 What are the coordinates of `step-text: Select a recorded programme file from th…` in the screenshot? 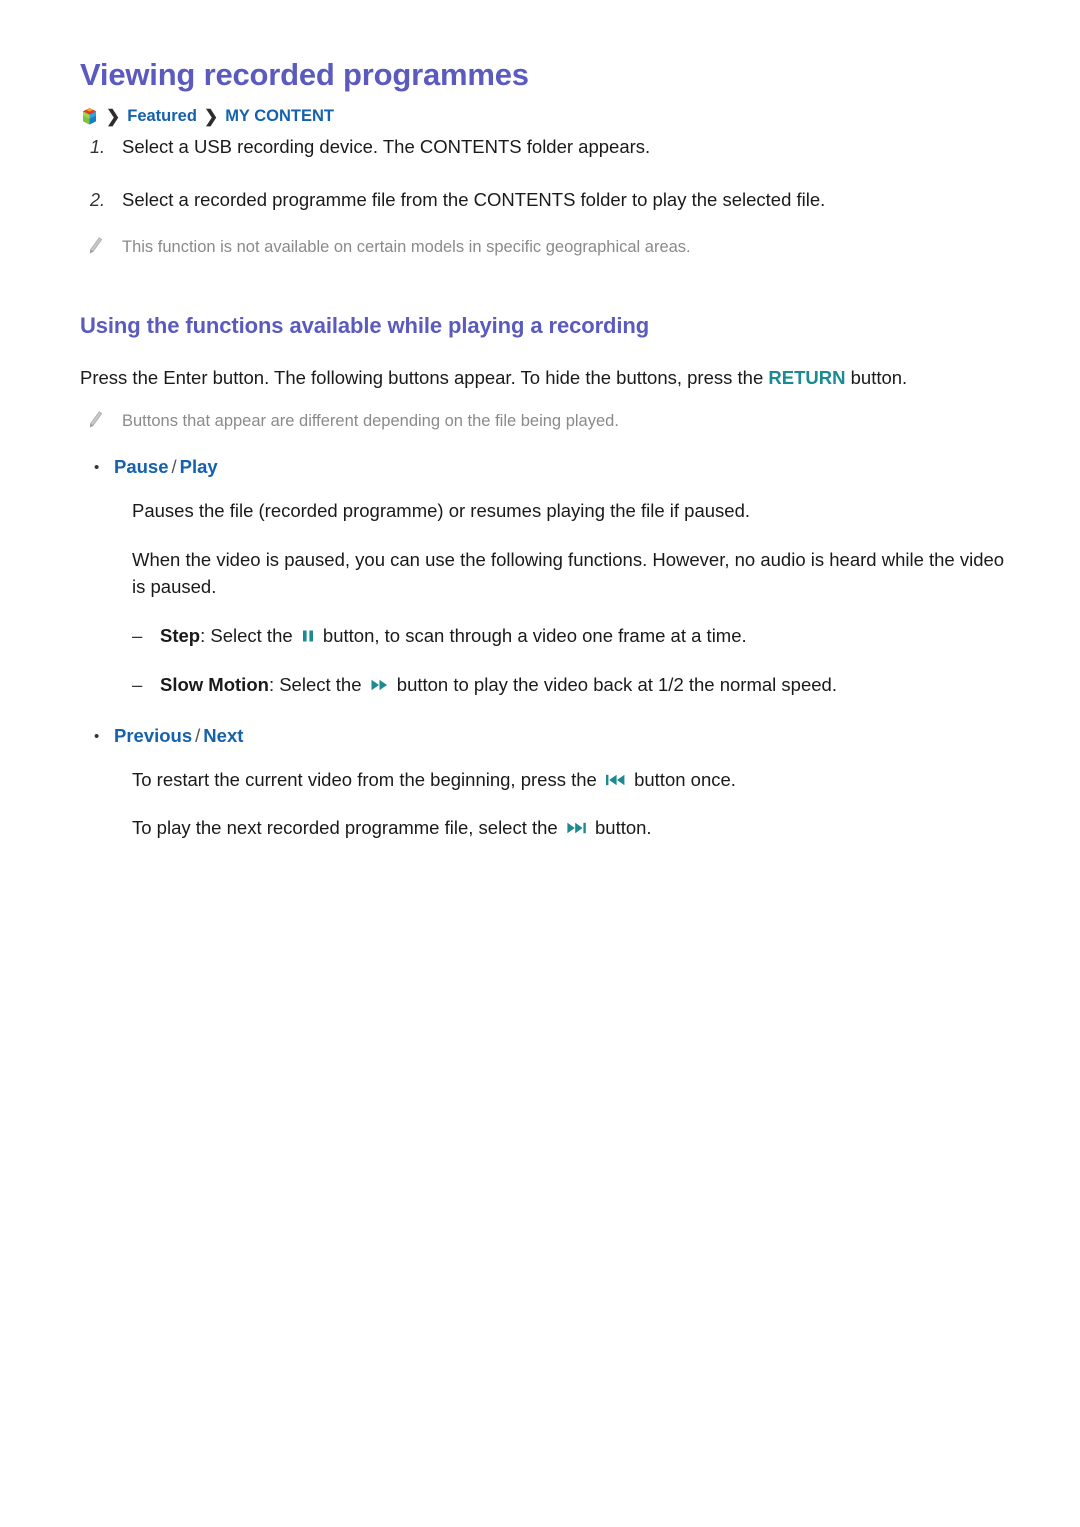 It's located at (474, 199).